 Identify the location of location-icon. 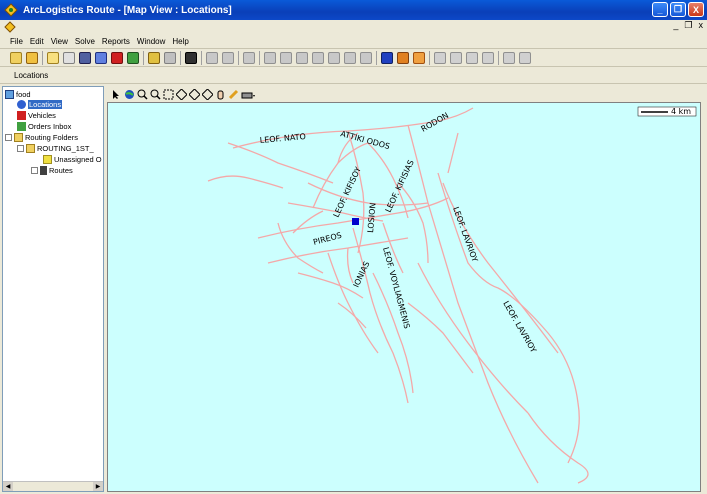
(101, 57).